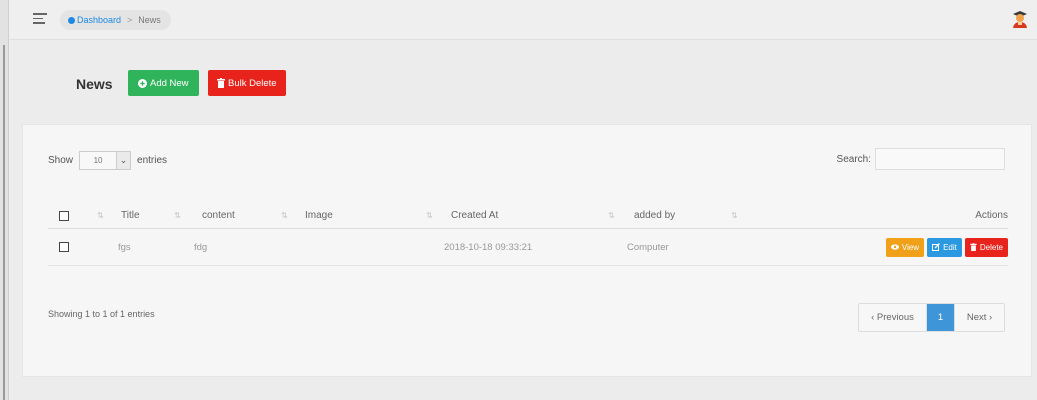 Image resolution: width=1037 pixels, height=400 pixels. What do you see at coordinates (950, 247) in the screenshot?
I see `edit-label: Edit` at bounding box center [950, 247].